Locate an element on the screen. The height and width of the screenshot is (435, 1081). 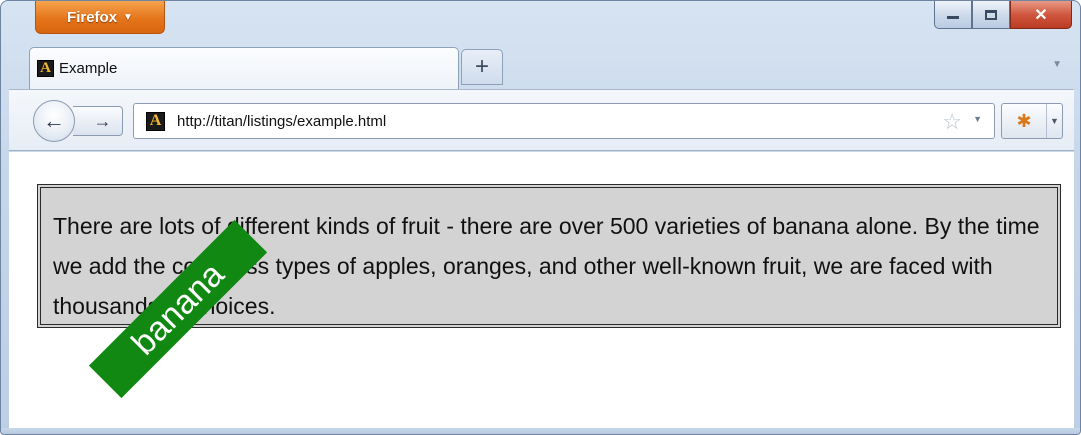
firefox-menu-button: Firefox ▼ is located at coordinates (100, 17).